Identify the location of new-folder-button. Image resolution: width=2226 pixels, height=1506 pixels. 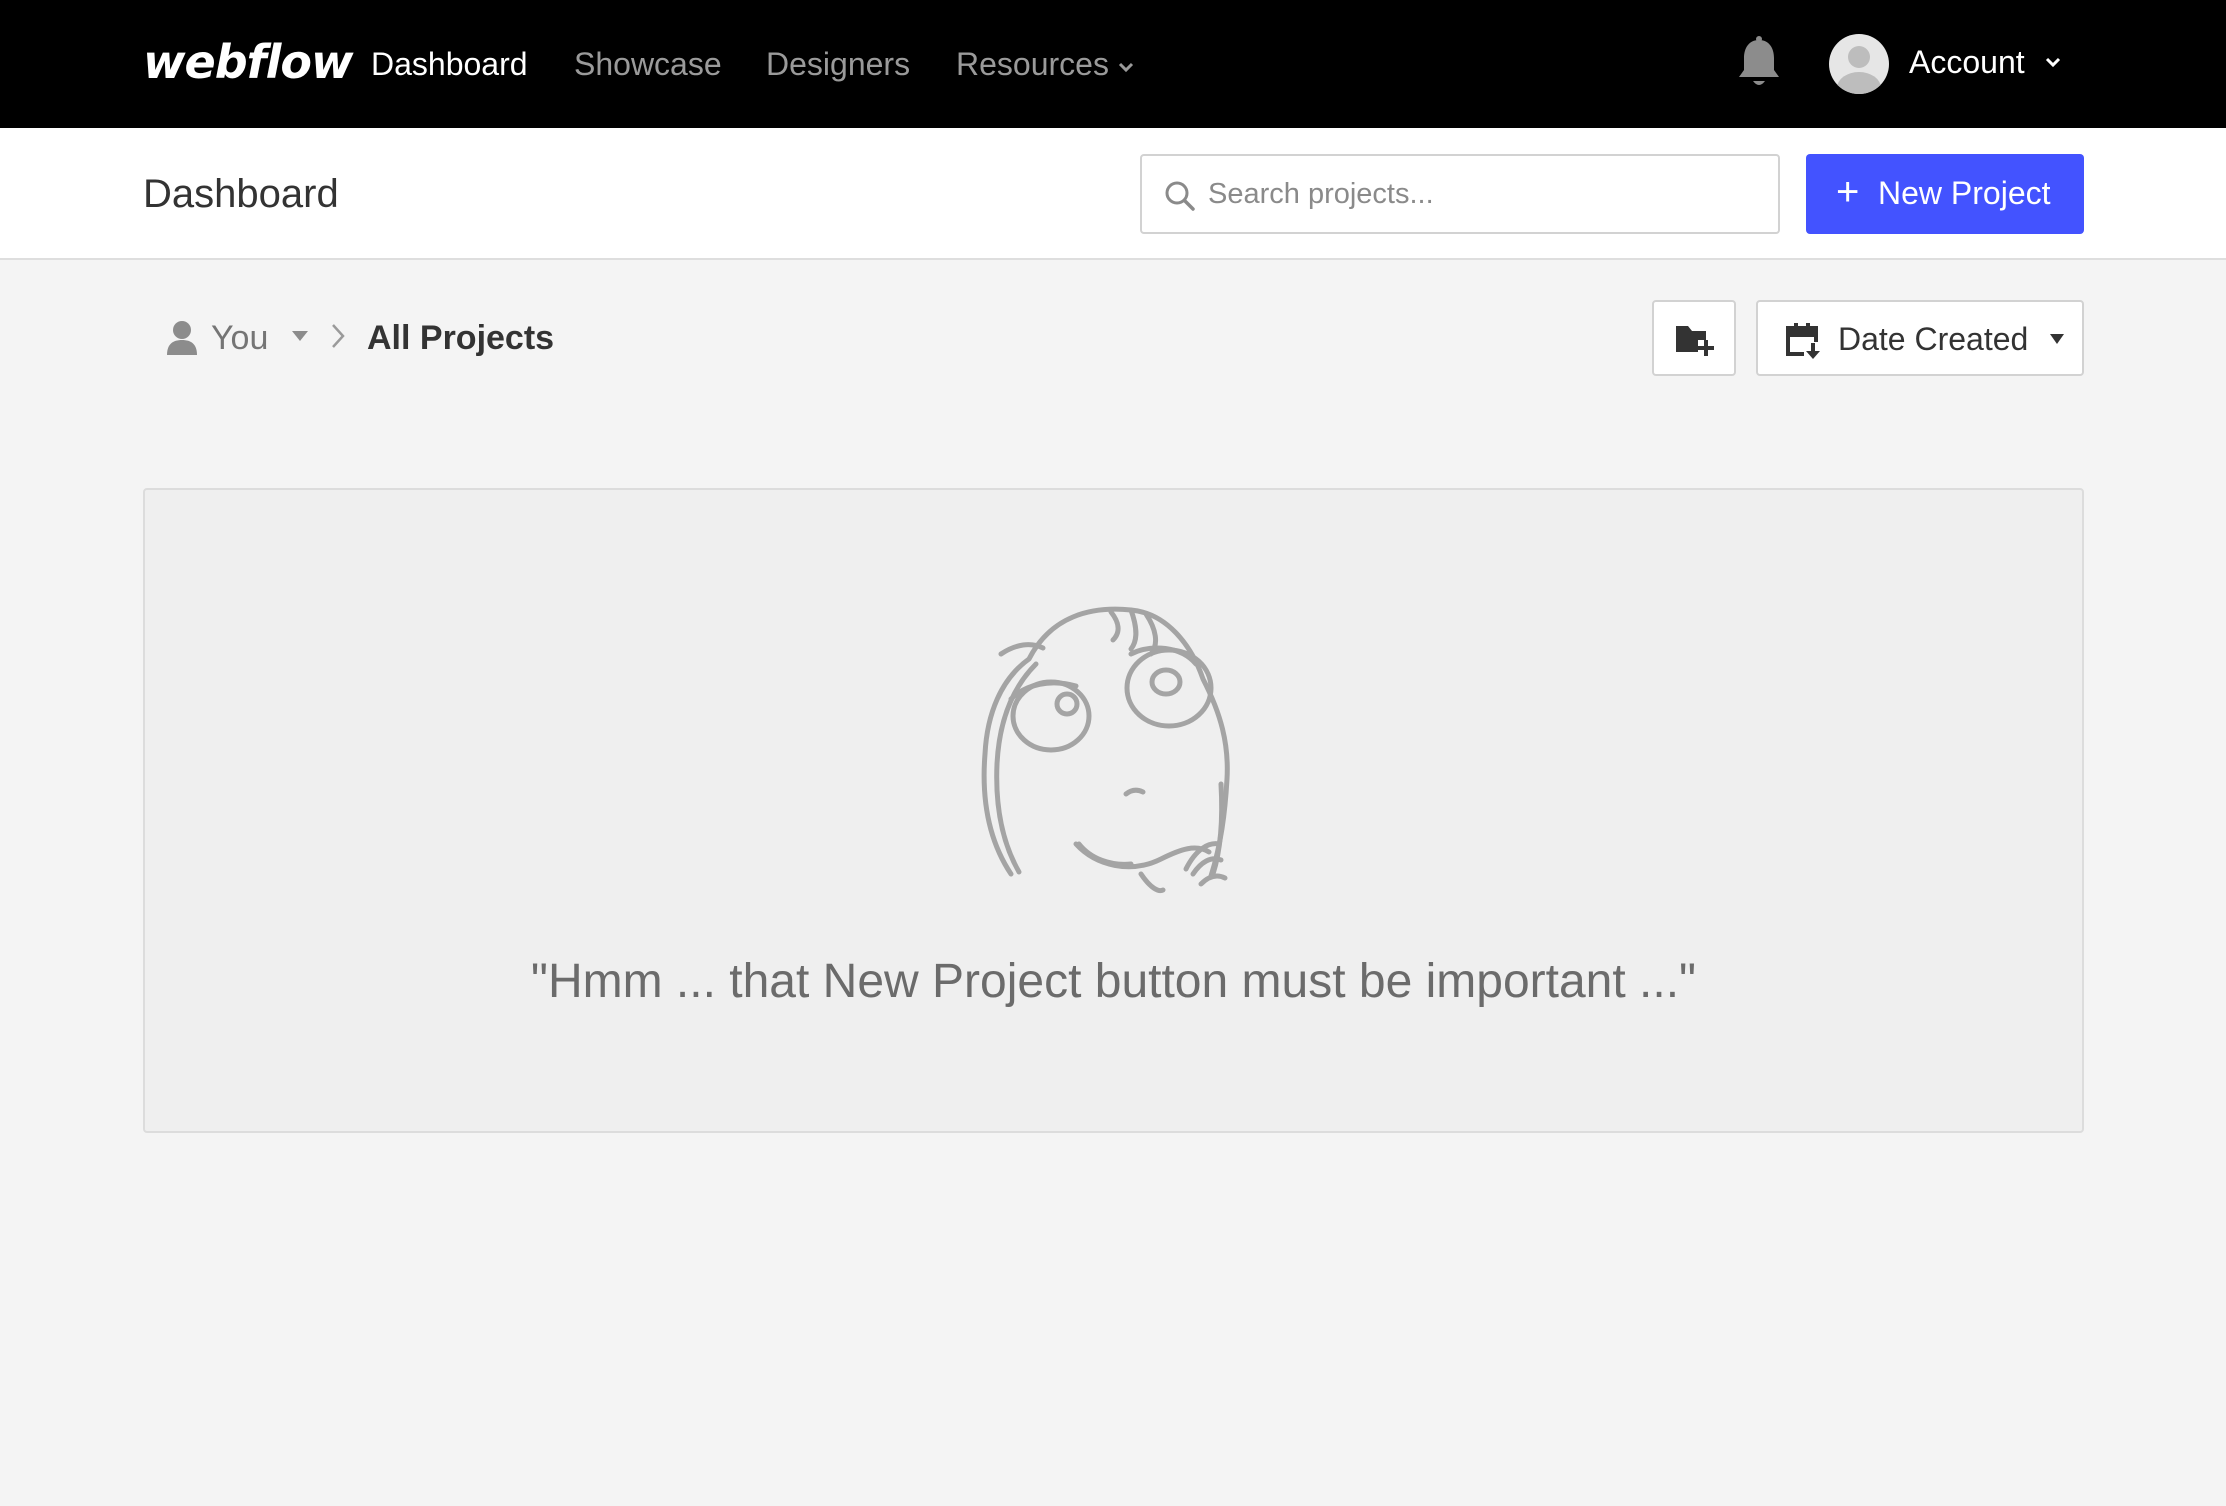
(1694, 338).